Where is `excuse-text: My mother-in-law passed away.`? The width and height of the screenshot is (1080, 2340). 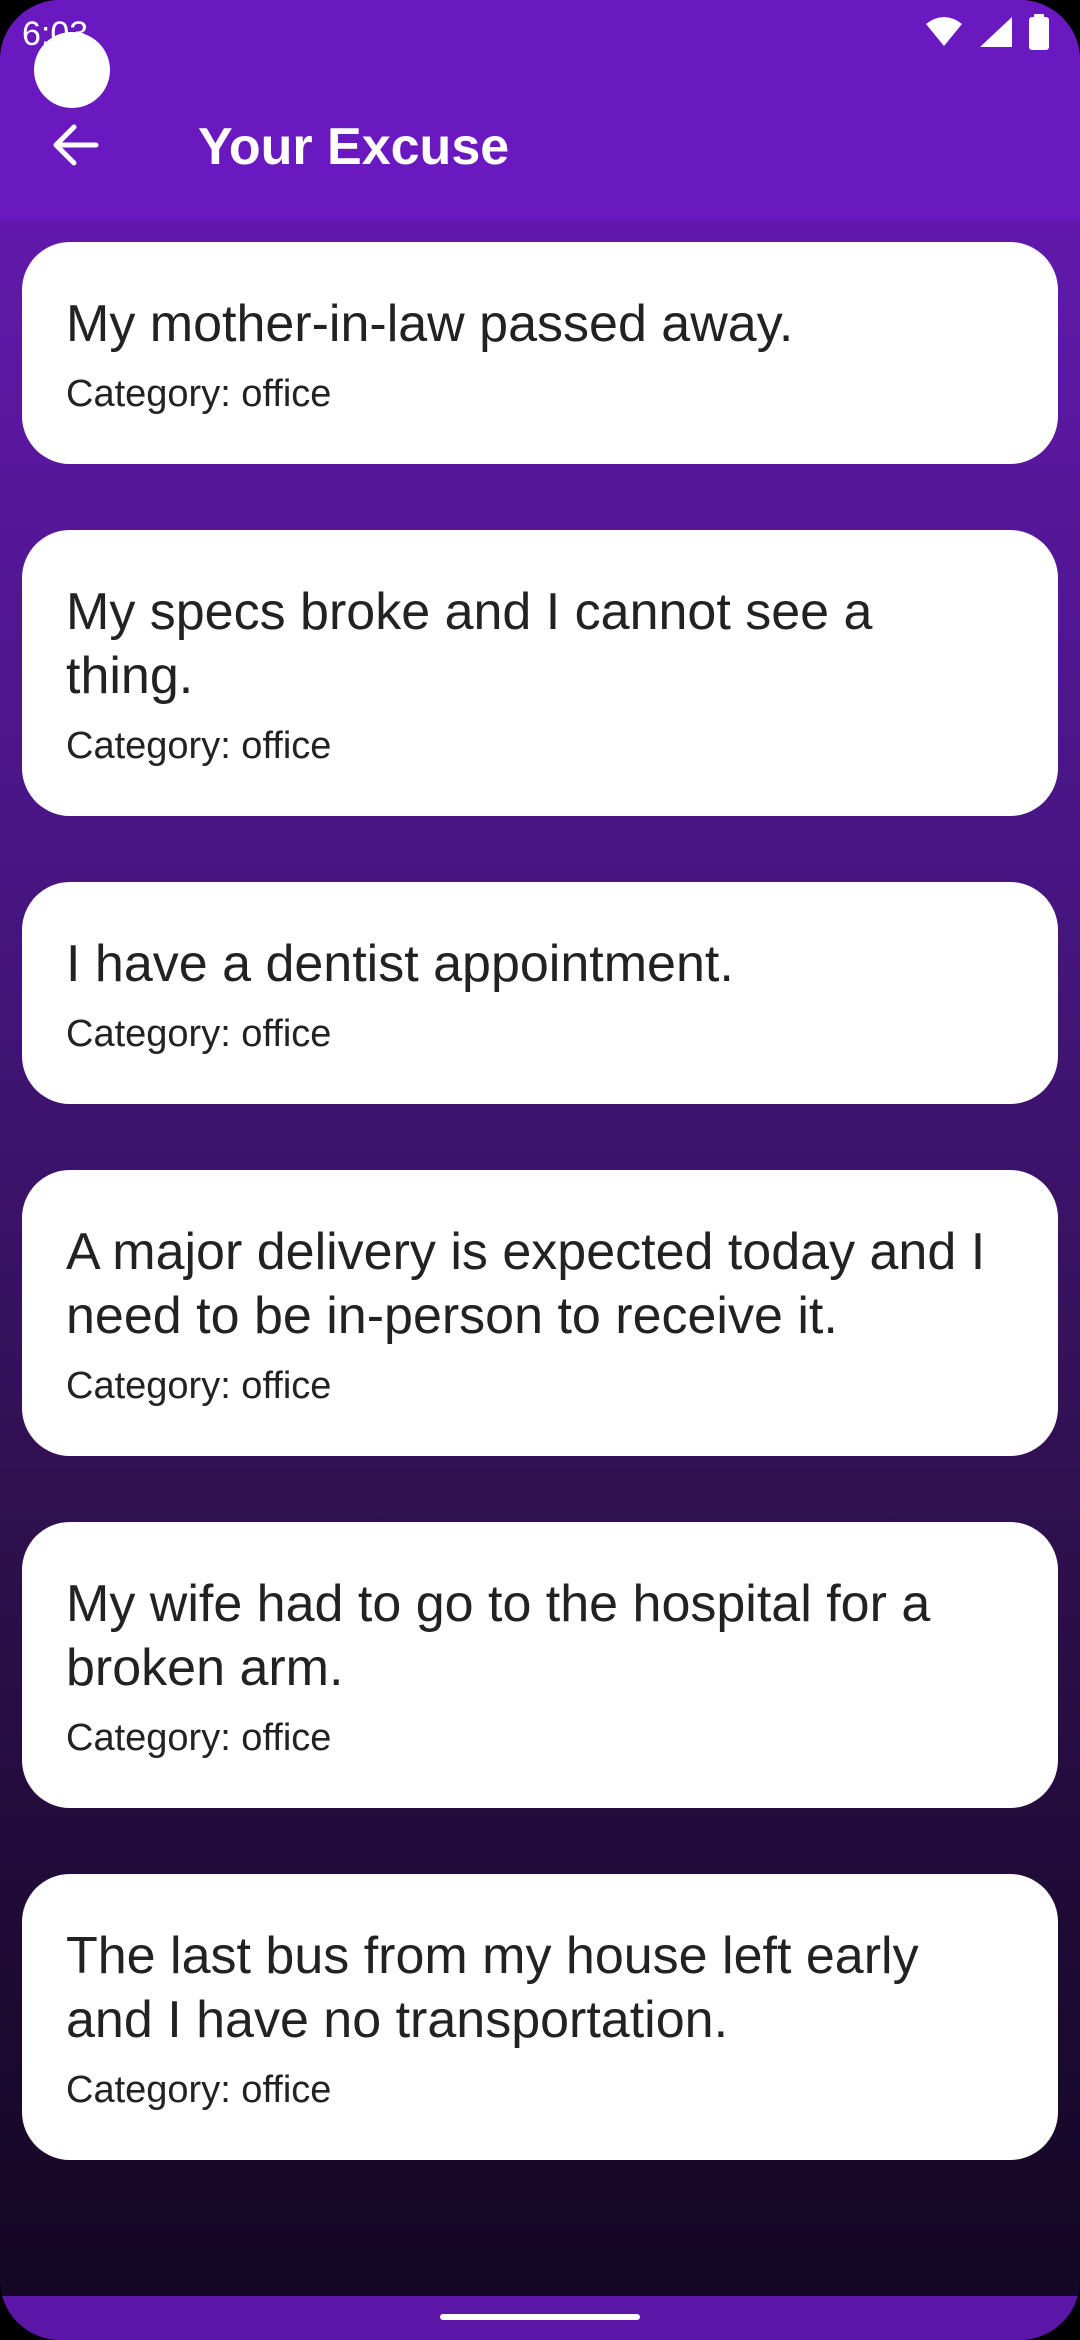
excuse-text: My mother-in-law passed away. is located at coordinates (430, 324).